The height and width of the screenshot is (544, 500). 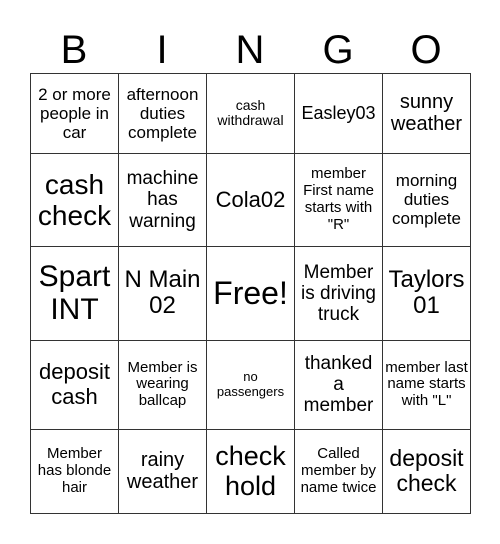 What do you see at coordinates (426, 200) in the screenshot?
I see `bingo-cell: morning duties complete` at bounding box center [426, 200].